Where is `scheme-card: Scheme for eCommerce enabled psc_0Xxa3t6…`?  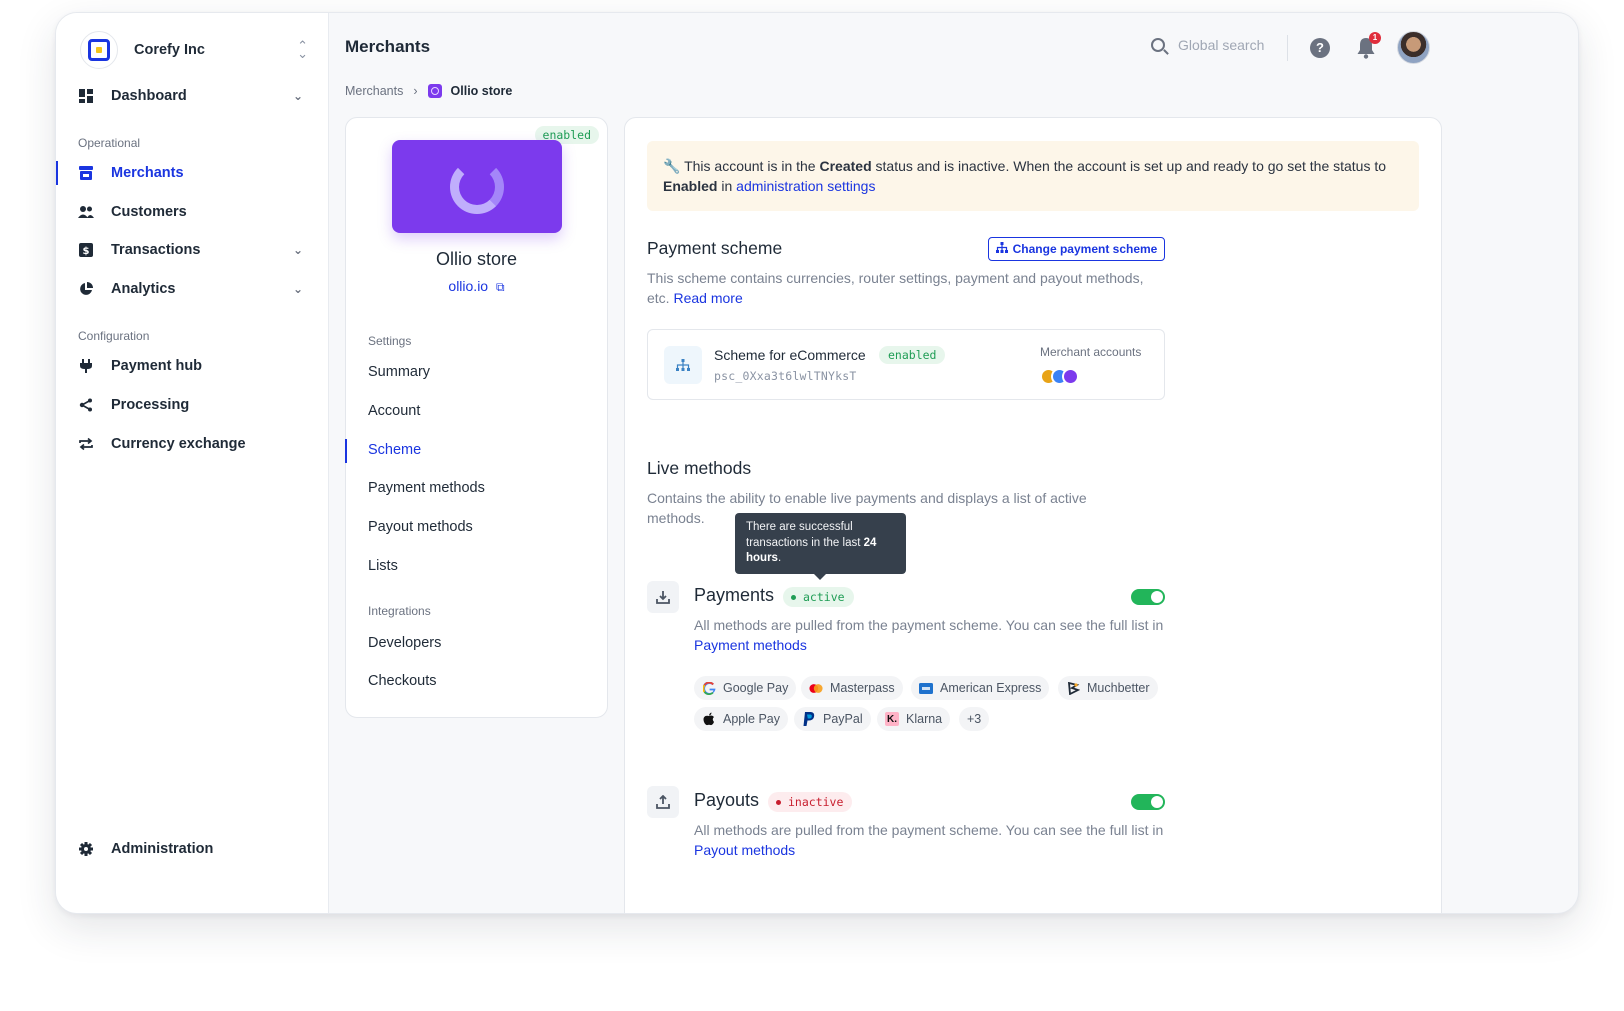
scheme-card: Scheme for eCommerce enabled psc_0Xxa3t6… is located at coordinates (906, 364).